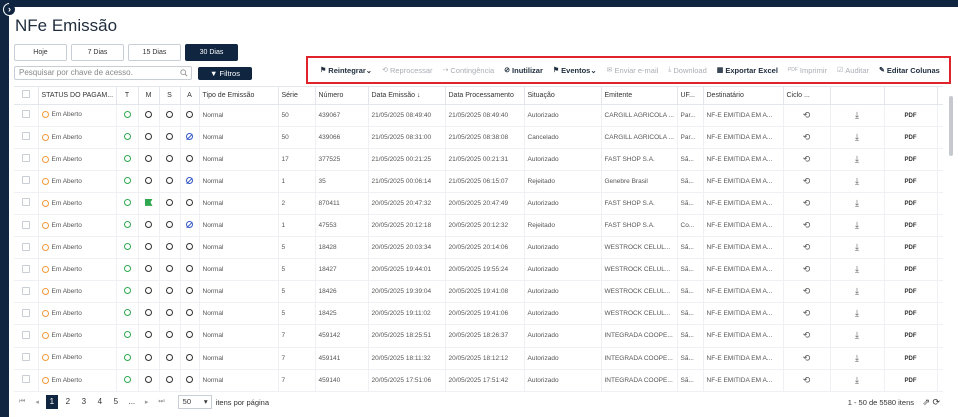  I want to click on column-header-tipo-de-emissao: Tipo de Emissão, so click(239, 96).